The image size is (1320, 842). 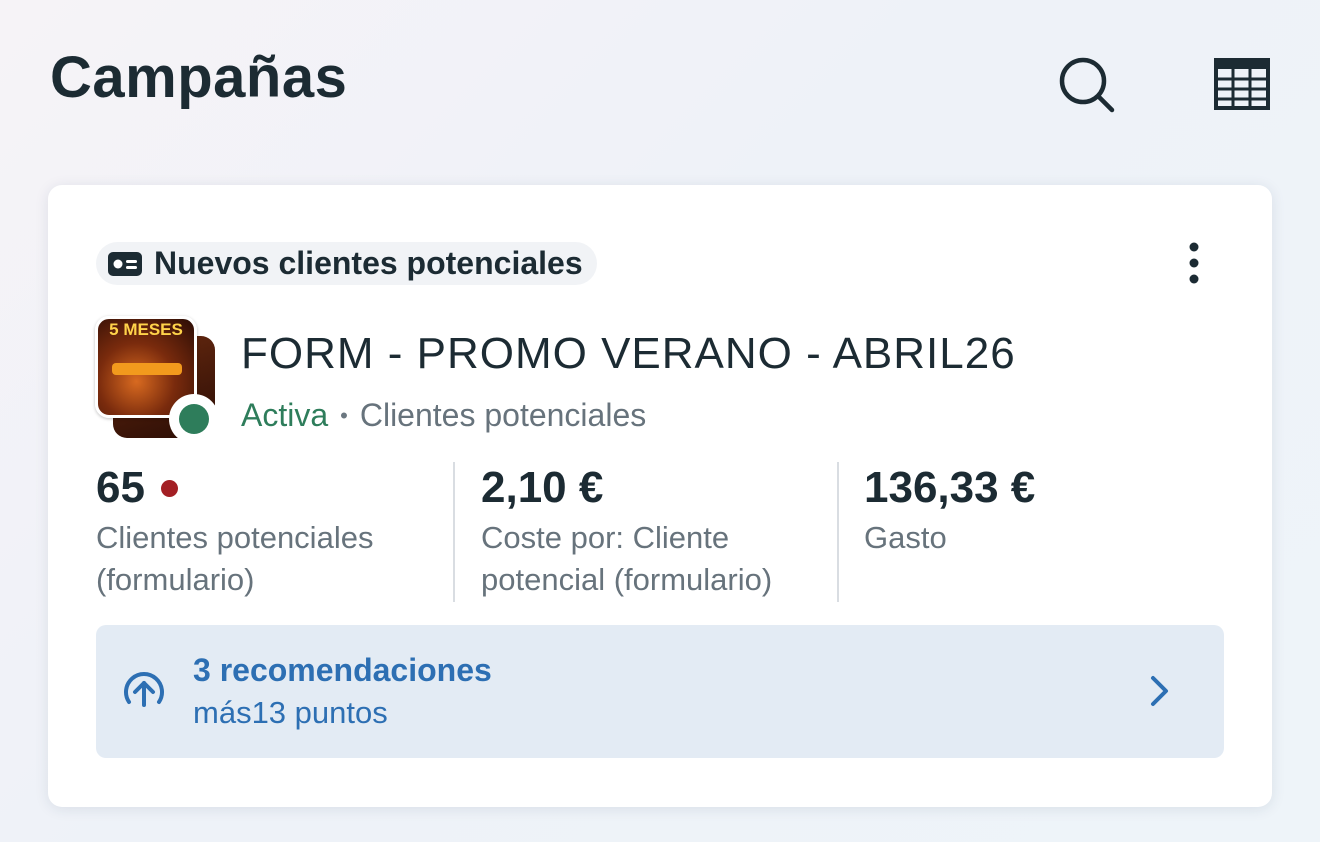 I want to click on metric-leads: 65 Clientes potenciales (formulario), so click(x=266, y=532).